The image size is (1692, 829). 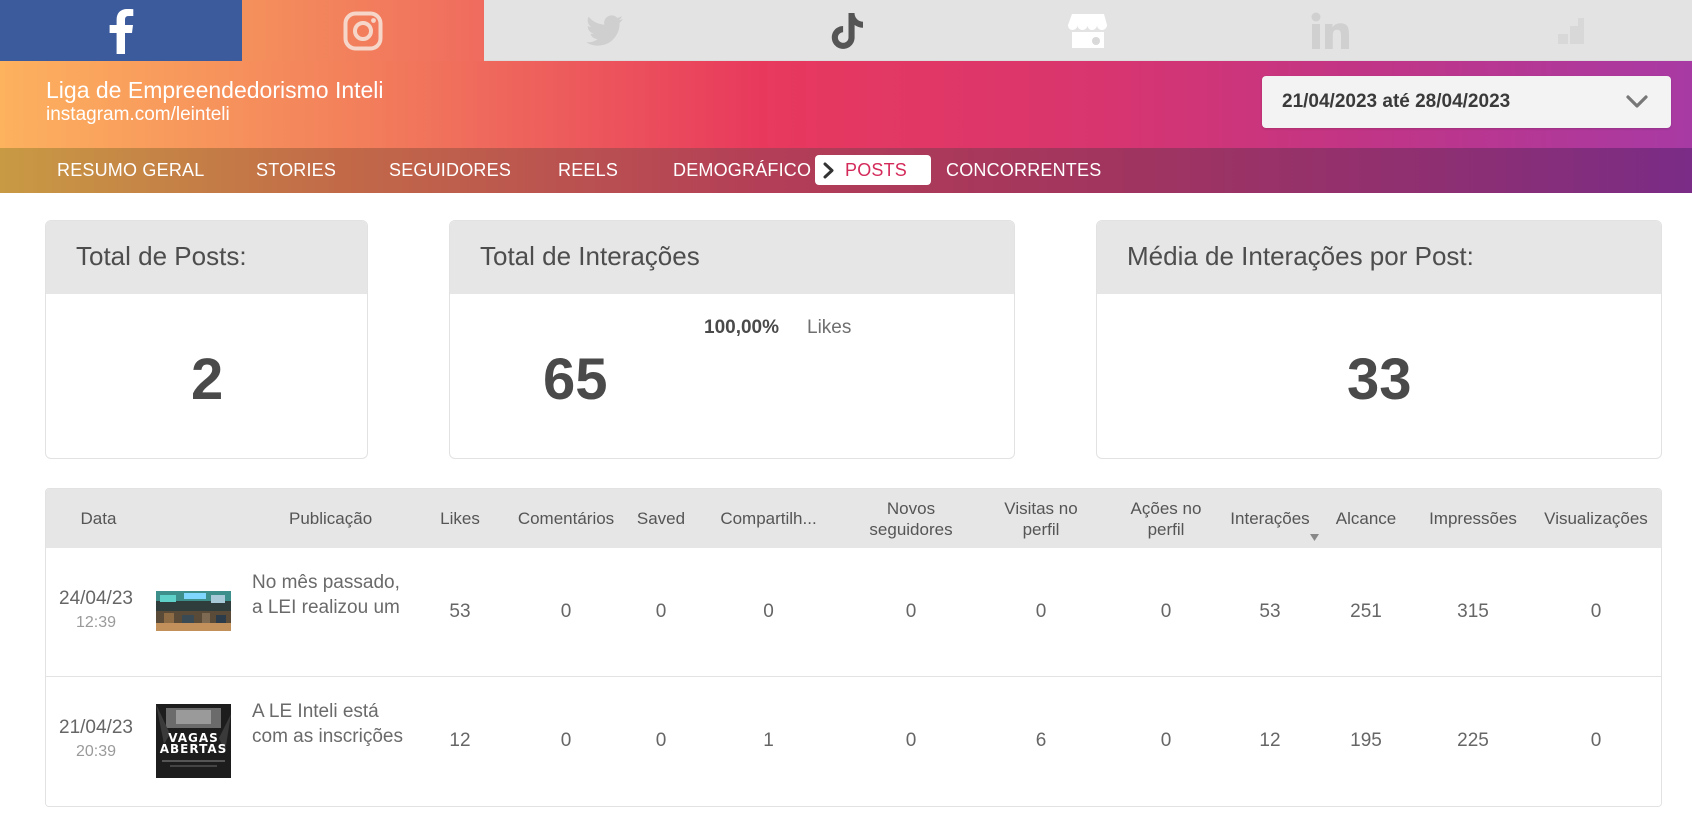 What do you see at coordinates (1366, 518) in the screenshot?
I see `col-alcance: Alcance` at bounding box center [1366, 518].